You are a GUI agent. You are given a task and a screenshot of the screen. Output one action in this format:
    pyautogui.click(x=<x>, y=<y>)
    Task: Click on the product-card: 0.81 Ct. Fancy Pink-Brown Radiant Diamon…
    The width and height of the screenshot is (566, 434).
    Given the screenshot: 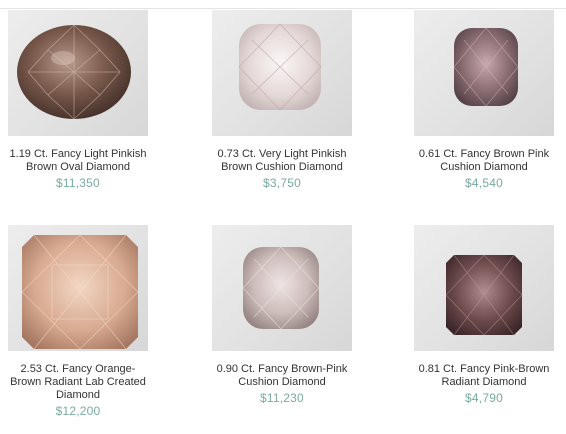 What is the action you would take?
    pyautogui.click(x=484, y=315)
    